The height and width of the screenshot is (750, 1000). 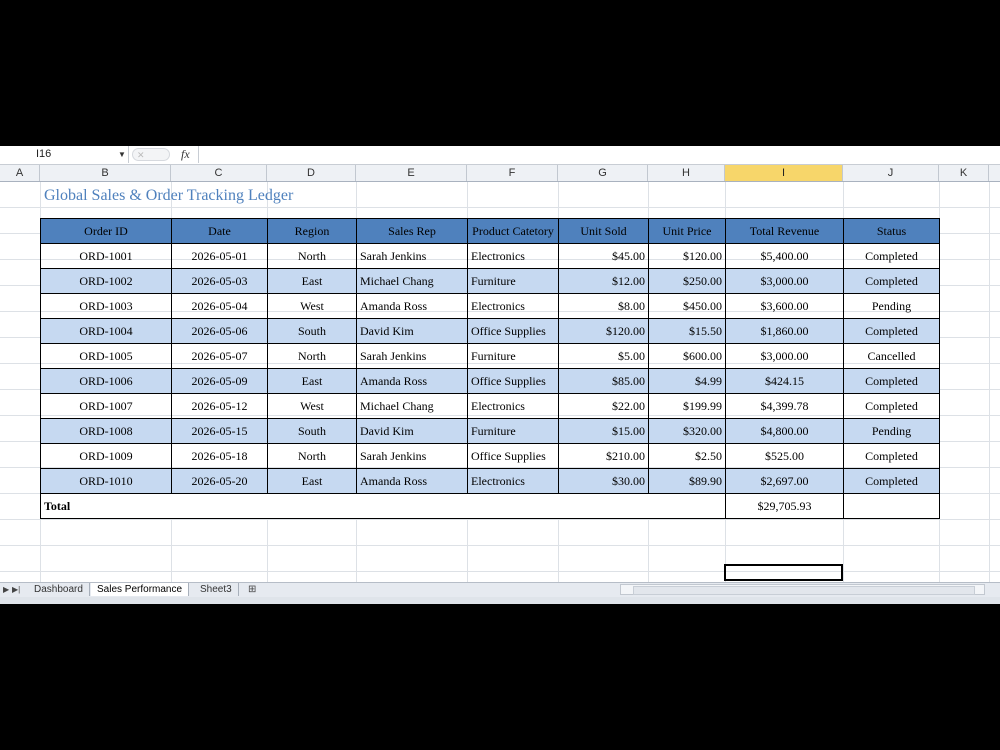 What do you see at coordinates (122, 154) in the screenshot?
I see `chevron-down-icon: ▼` at bounding box center [122, 154].